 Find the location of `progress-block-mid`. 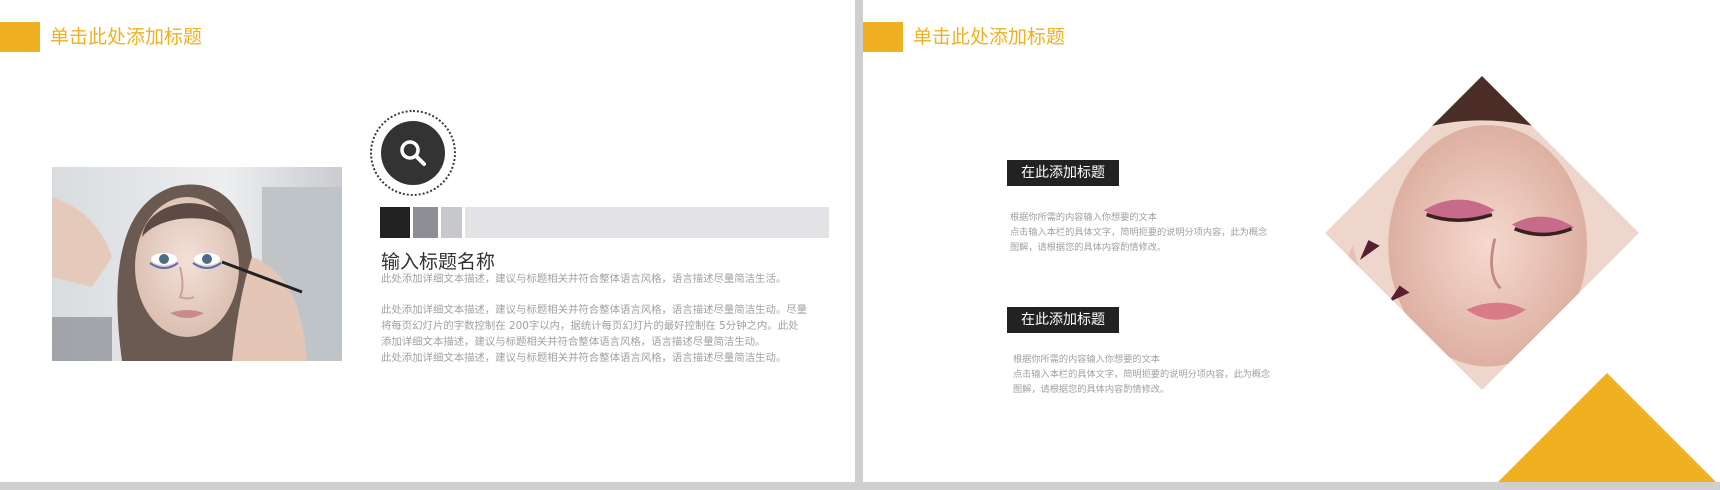

progress-block-mid is located at coordinates (425, 222).